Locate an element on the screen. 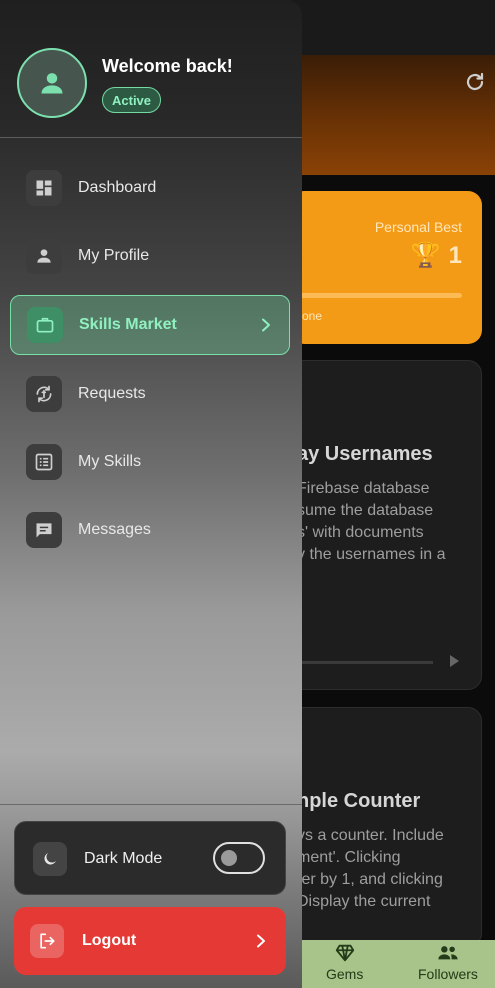 The width and height of the screenshot is (495, 988). nav-item-my-skills: My Skills is located at coordinates (150, 462).